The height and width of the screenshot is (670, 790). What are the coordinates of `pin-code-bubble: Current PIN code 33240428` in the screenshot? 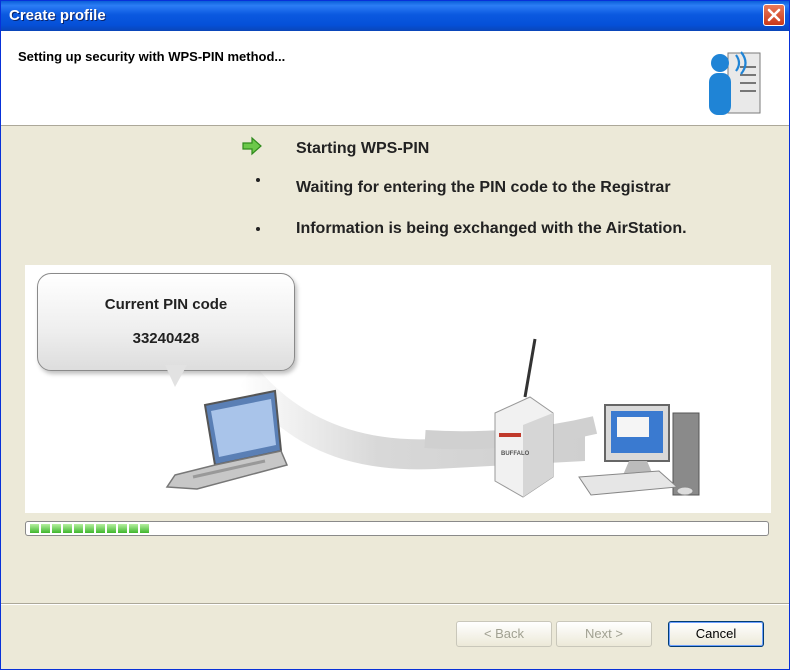 It's located at (166, 322).